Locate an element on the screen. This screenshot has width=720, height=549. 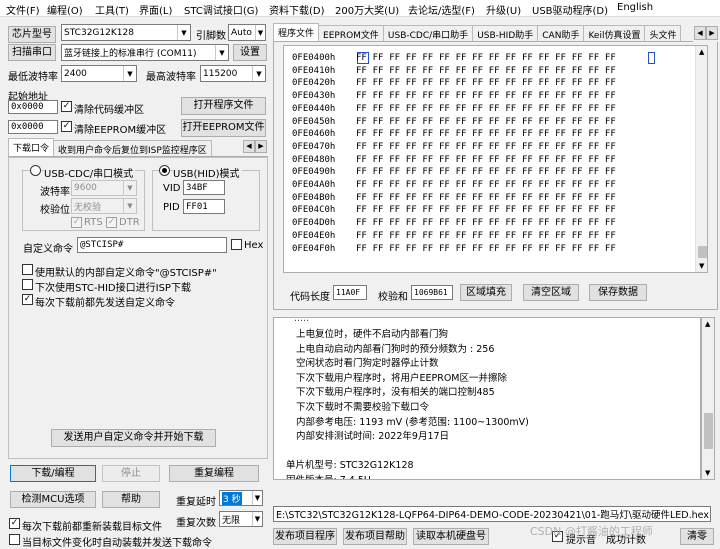
usb-hid-radio is located at coordinates (164, 170).